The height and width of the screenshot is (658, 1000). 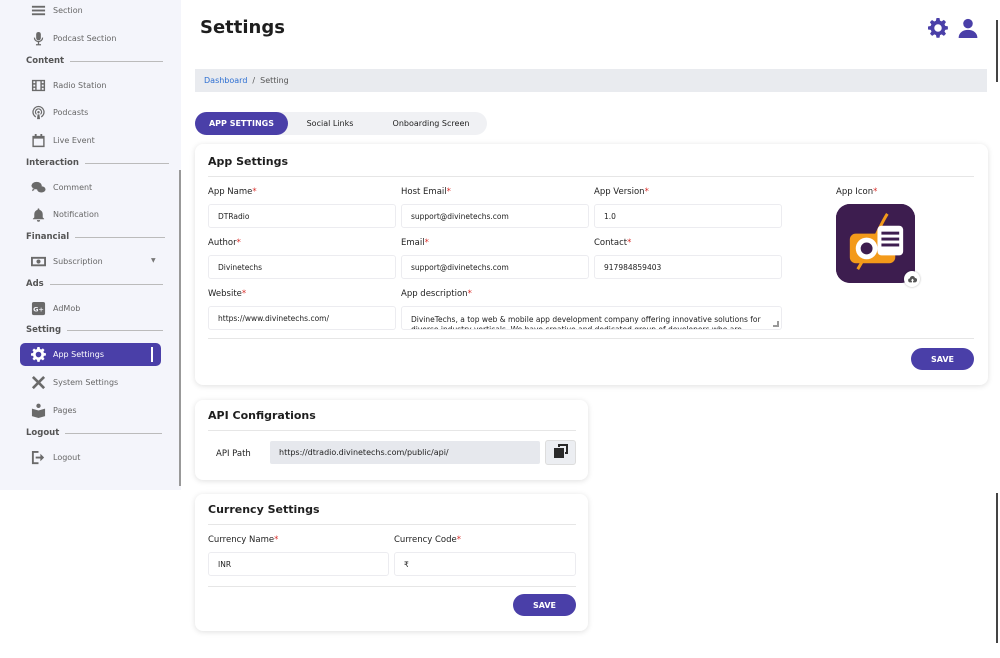 What do you see at coordinates (153, 260) in the screenshot?
I see `chevron-down-icon: ▼` at bounding box center [153, 260].